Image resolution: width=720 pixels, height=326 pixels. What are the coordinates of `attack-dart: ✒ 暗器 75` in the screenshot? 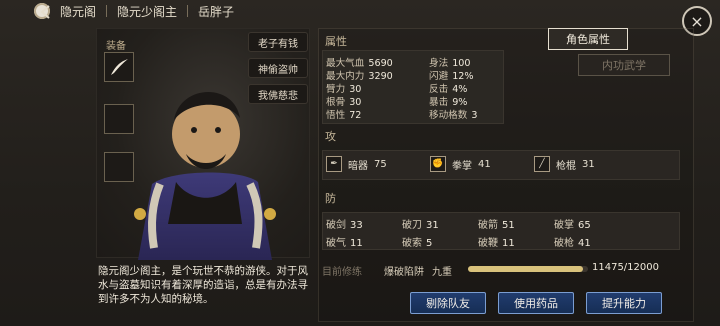 It's located at (356, 164).